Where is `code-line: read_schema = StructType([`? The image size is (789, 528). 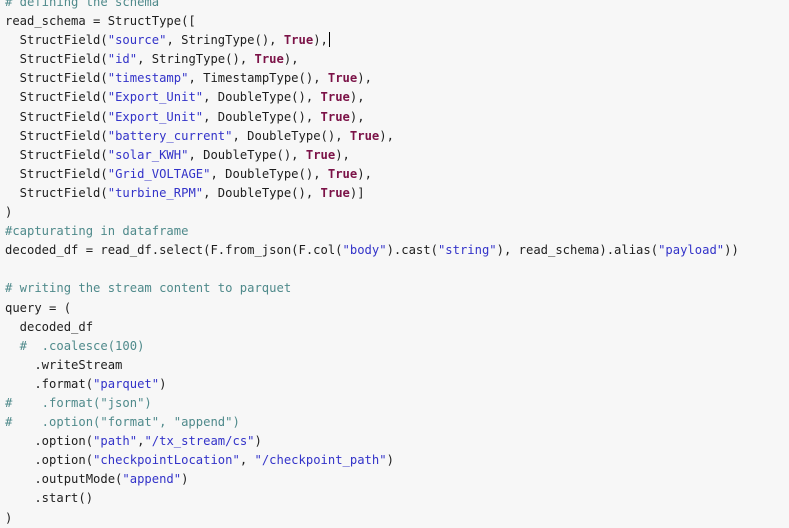
code-line: read_schema = StructType([ is located at coordinates (397, 21).